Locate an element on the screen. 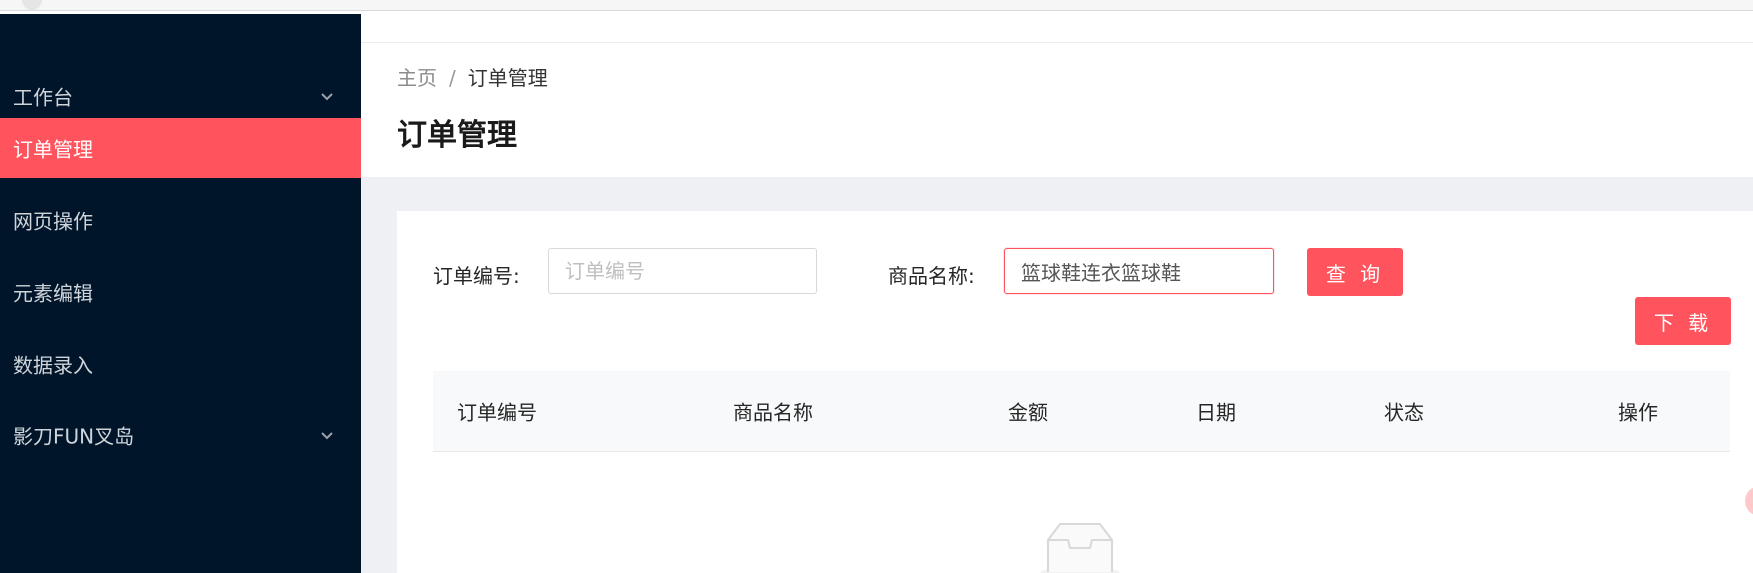  order-number-input is located at coordinates (682, 271).